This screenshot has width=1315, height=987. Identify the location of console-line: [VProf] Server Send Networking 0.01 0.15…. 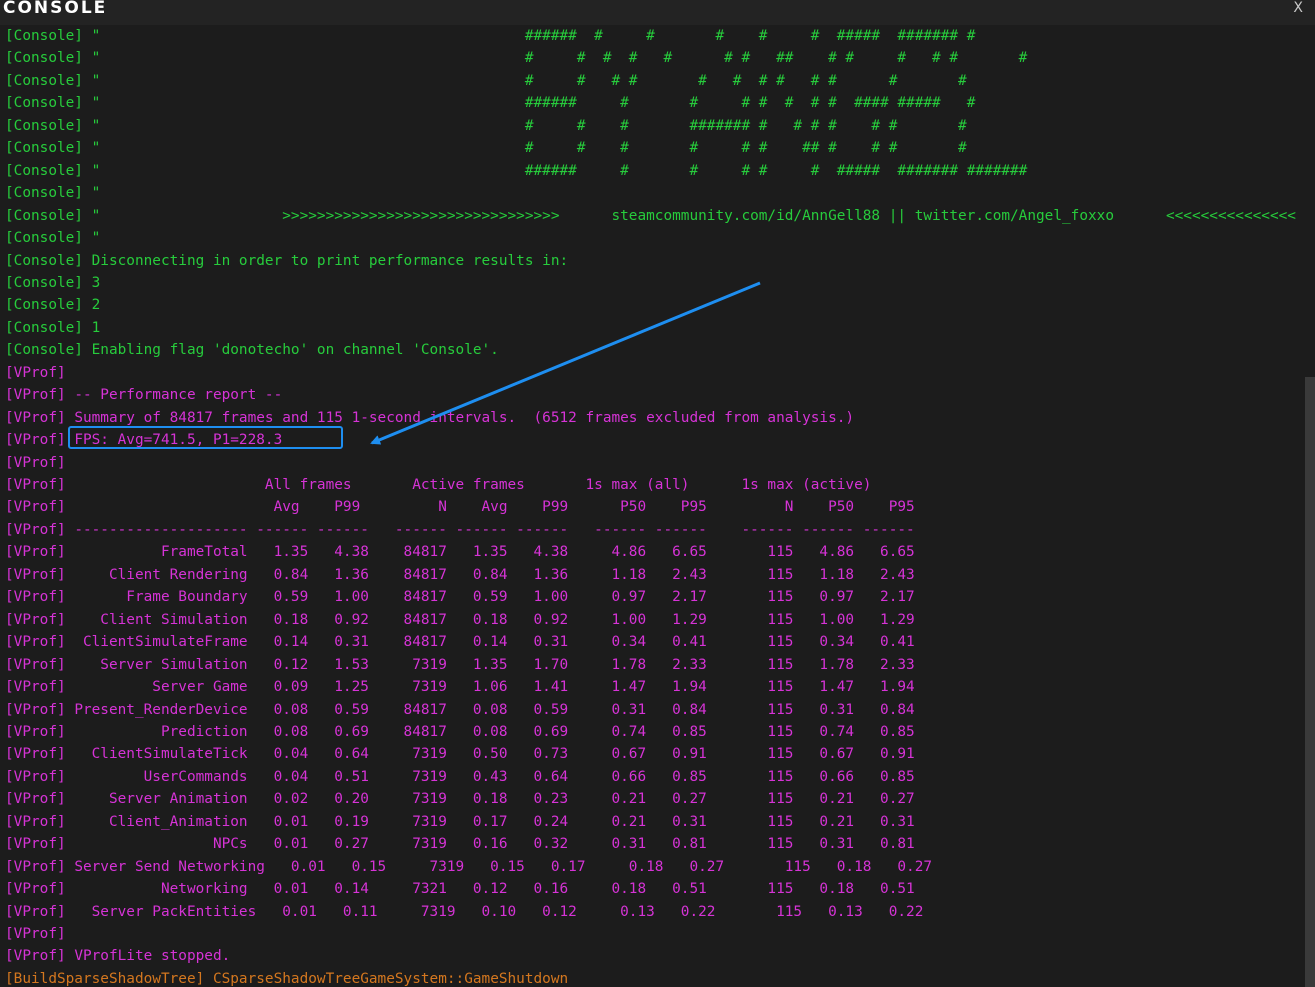
(468, 867).